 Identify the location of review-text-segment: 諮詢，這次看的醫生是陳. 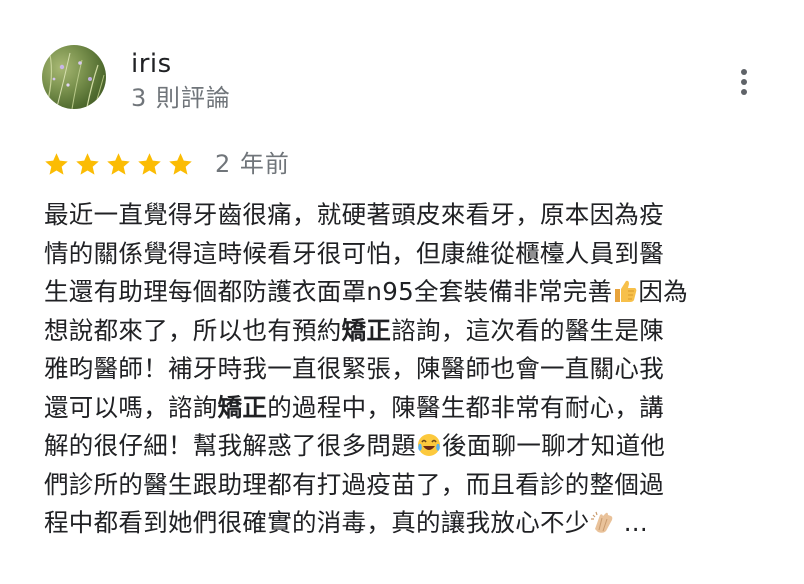
(528, 330).